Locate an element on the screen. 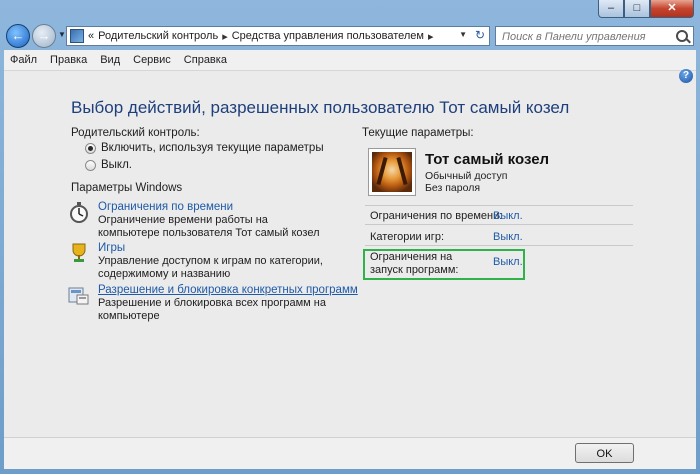 The image size is (700, 474). search-box is located at coordinates (594, 36).